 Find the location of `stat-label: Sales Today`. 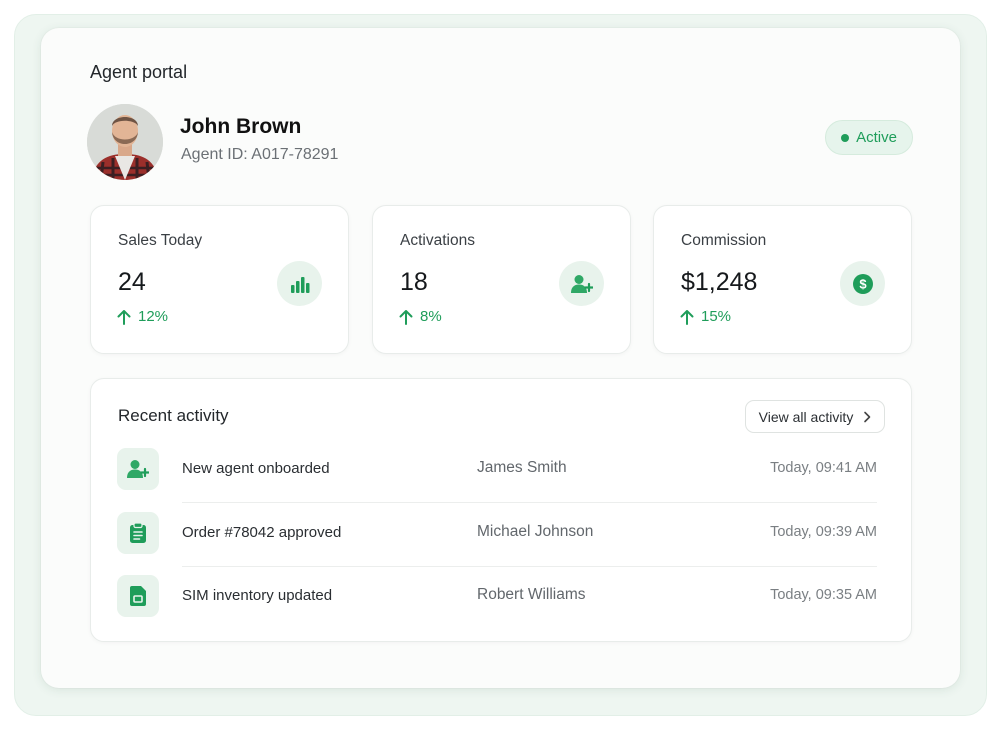

stat-label: Sales Today is located at coordinates (160, 240).